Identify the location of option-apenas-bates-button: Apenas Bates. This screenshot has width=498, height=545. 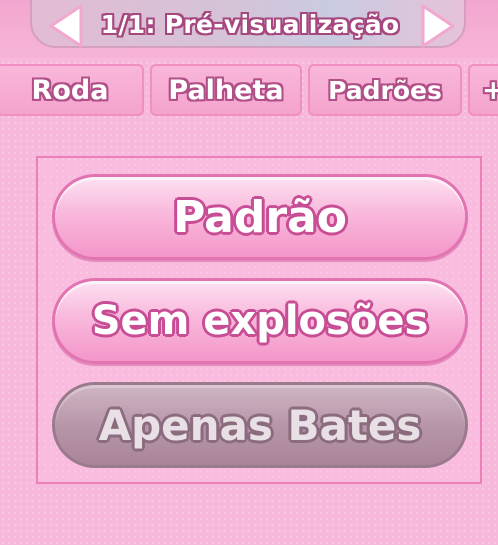
(260, 425).